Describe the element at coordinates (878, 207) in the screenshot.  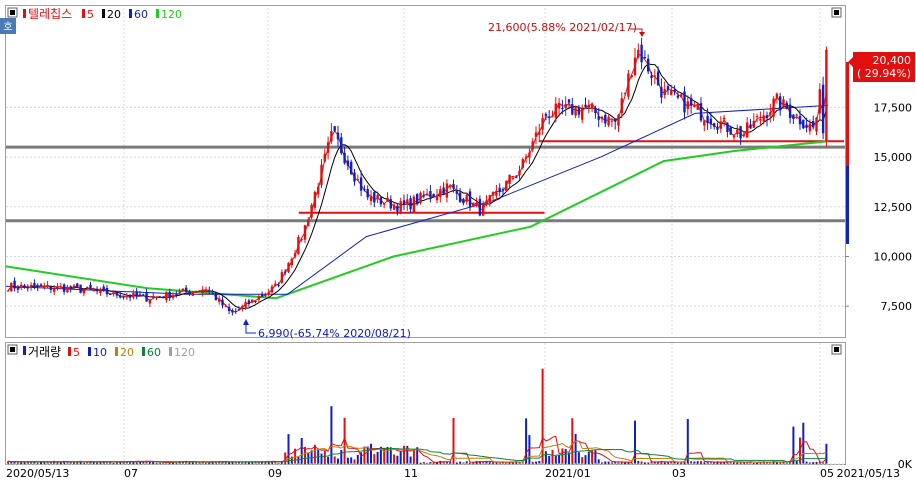
I see `price-axis: 7,500 10,000 12,500 15,000 17,500` at that location.